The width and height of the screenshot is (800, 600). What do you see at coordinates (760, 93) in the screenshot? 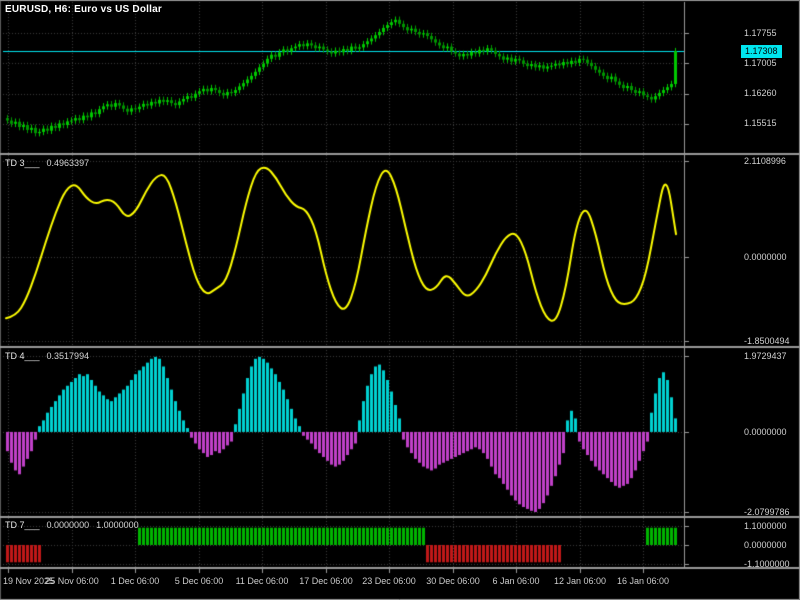
I see `price-axis-label: 1.16260` at bounding box center [760, 93].